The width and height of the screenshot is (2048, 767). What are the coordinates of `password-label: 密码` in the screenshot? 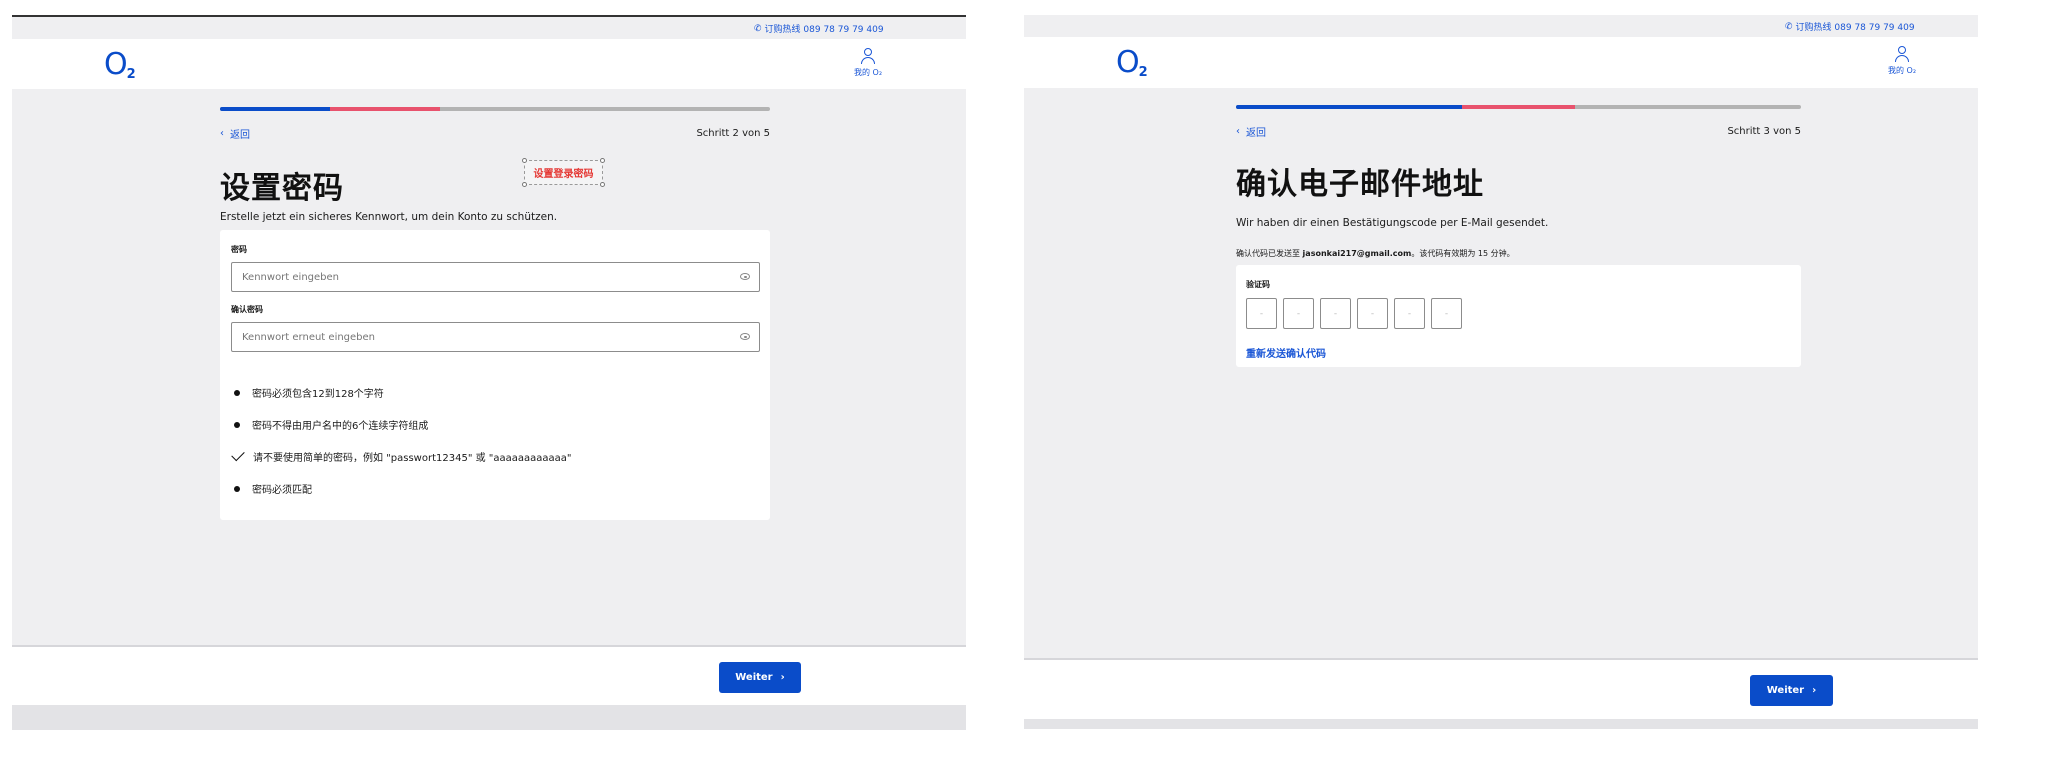 It's located at (239, 249).